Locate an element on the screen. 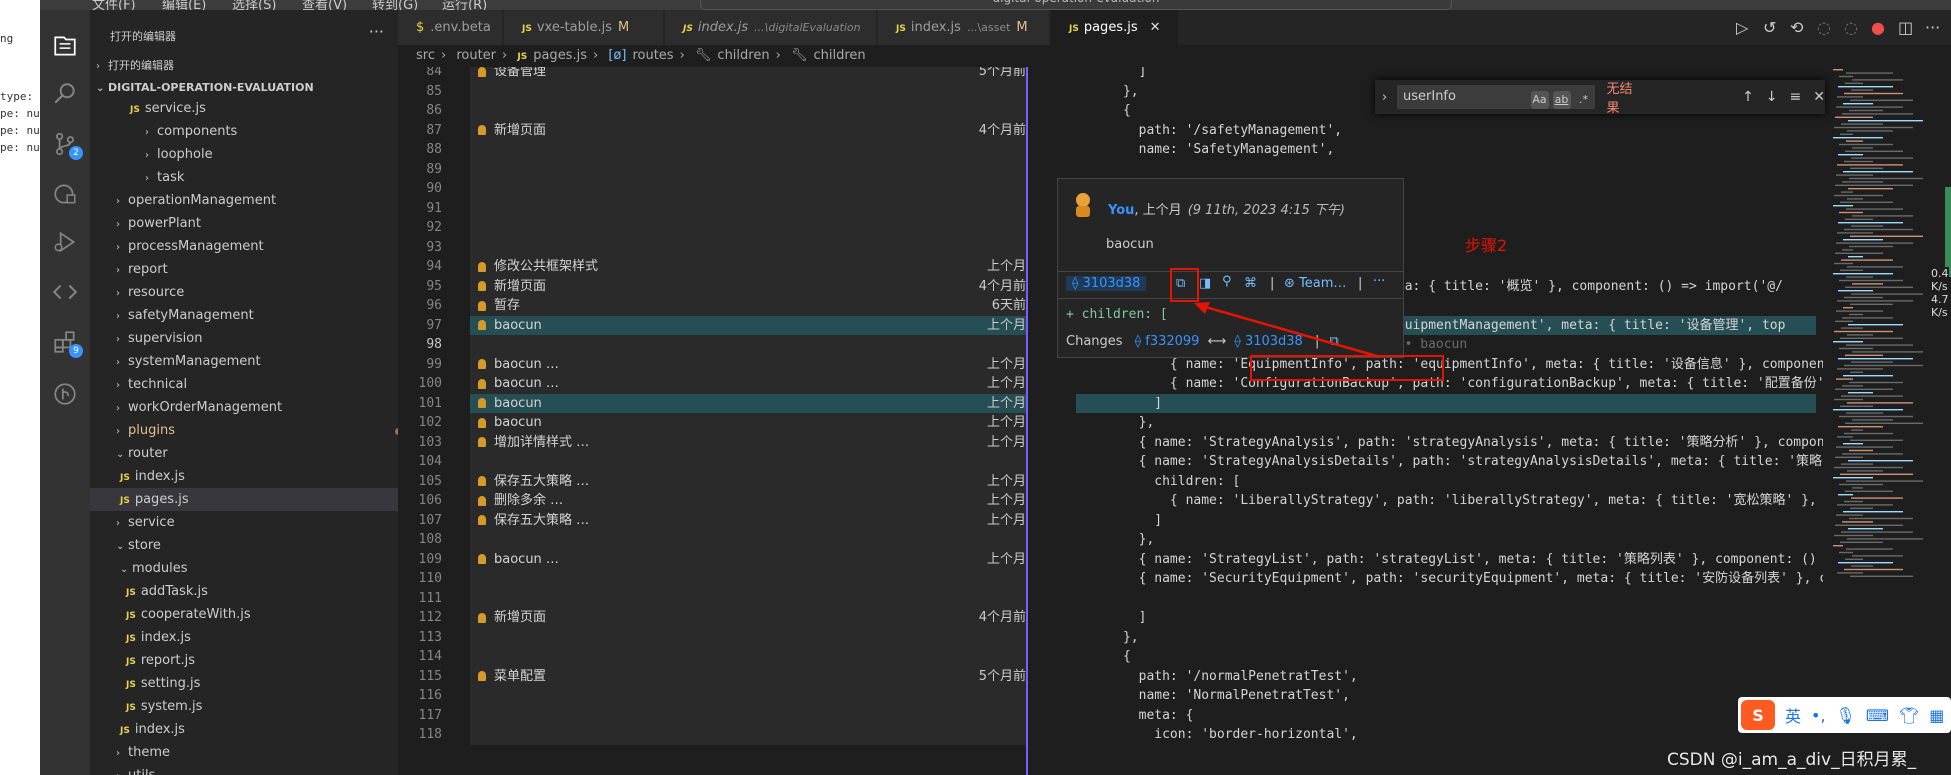 Image resolution: width=1951 pixels, height=775 pixels. run-debug-icon is located at coordinates (65, 242).